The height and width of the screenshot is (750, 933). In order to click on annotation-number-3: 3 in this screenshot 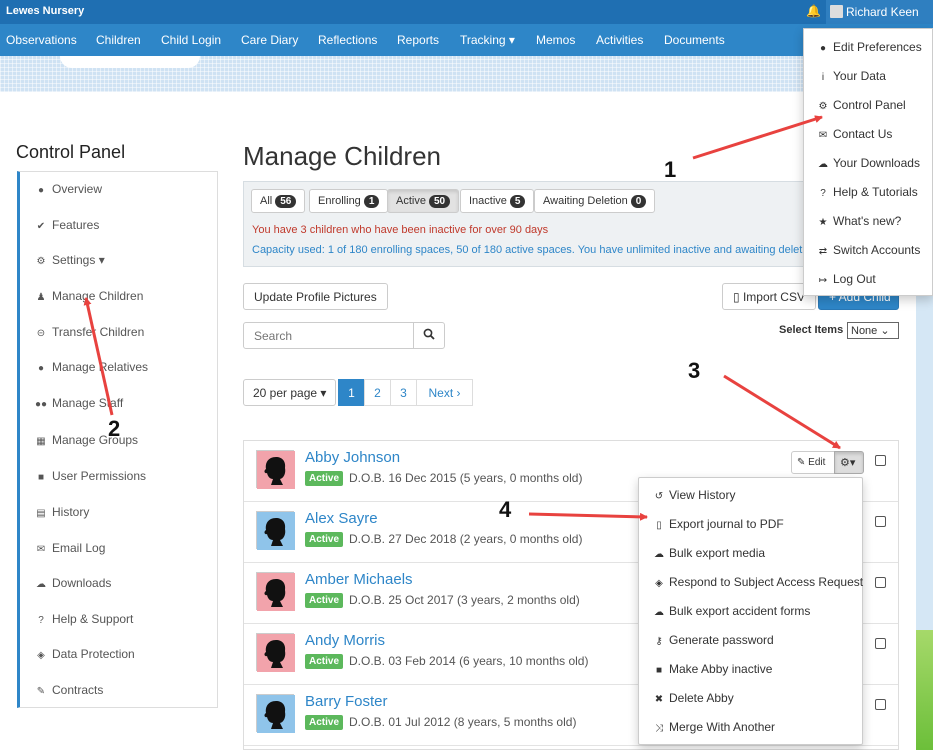, I will do `click(694, 370)`.